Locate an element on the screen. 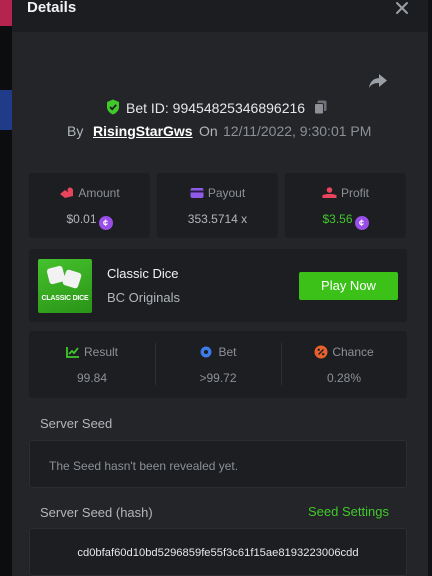  payout-header: Payout is located at coordinates (217, 193).